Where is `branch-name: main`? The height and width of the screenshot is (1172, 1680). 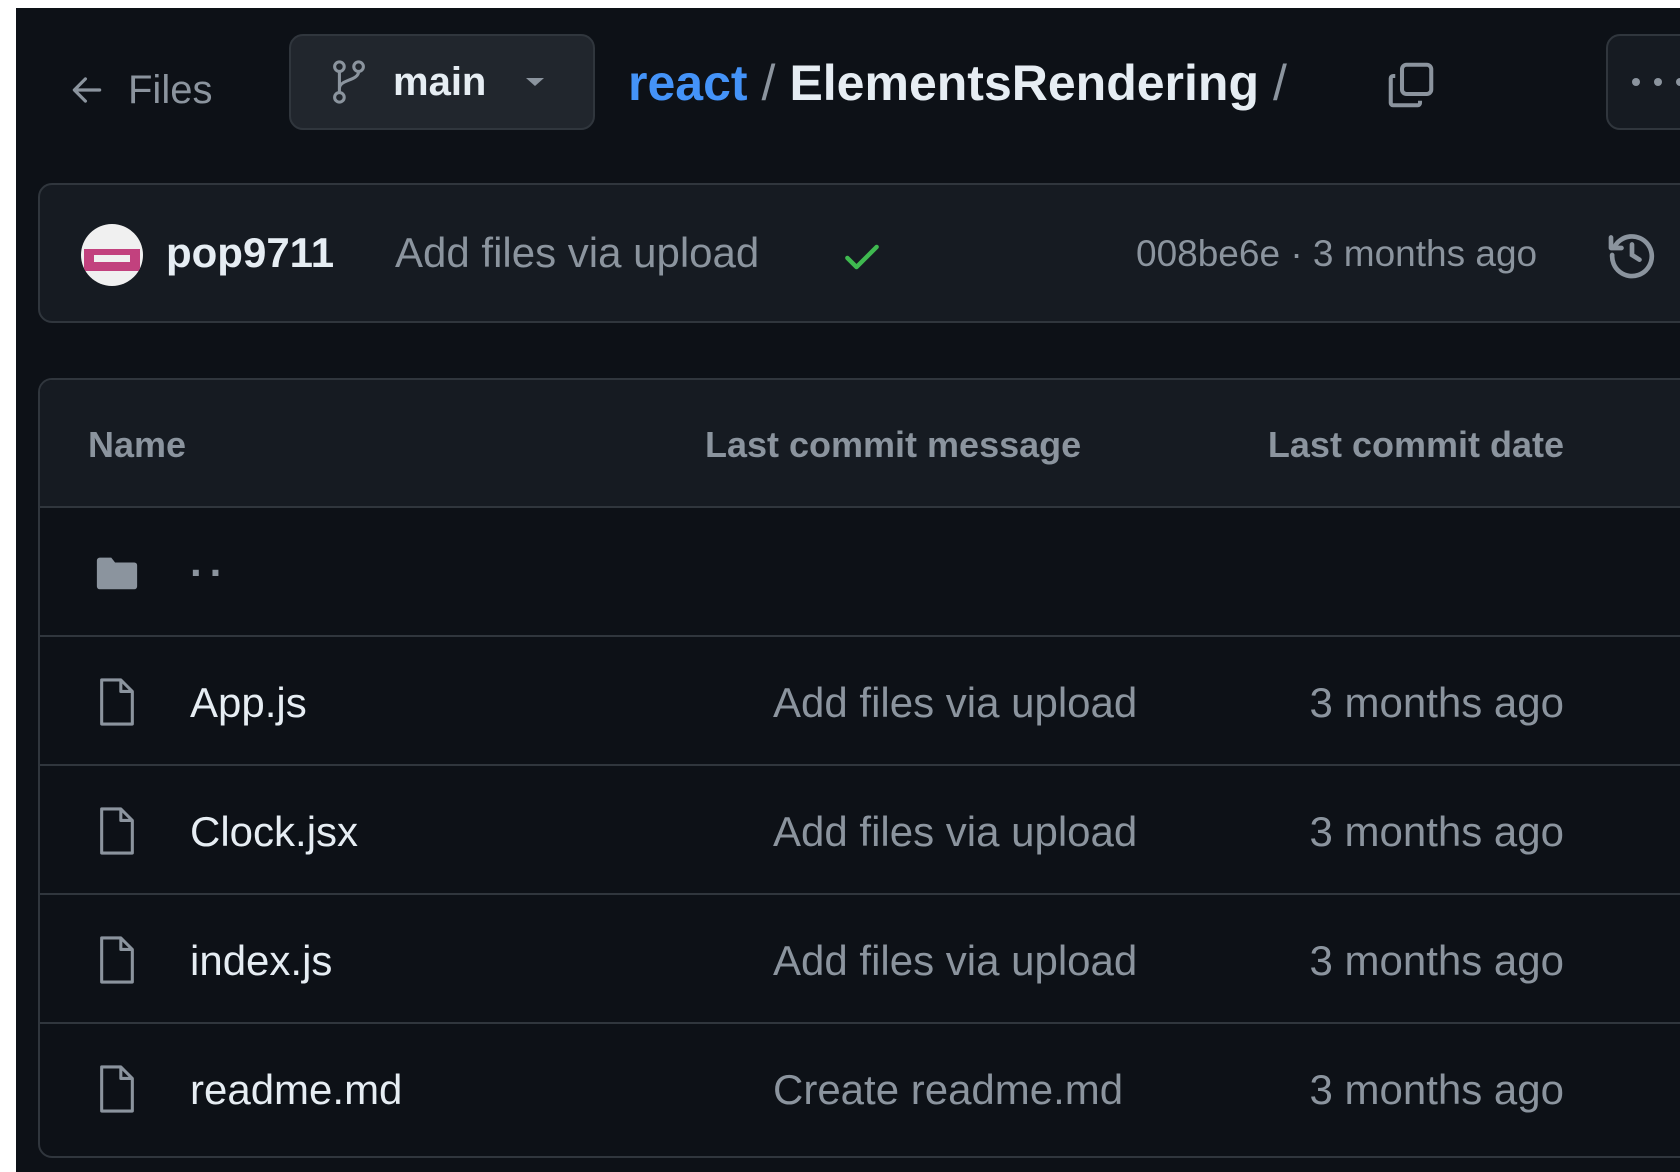
branch-name: main is located at coordinates (440, 81).